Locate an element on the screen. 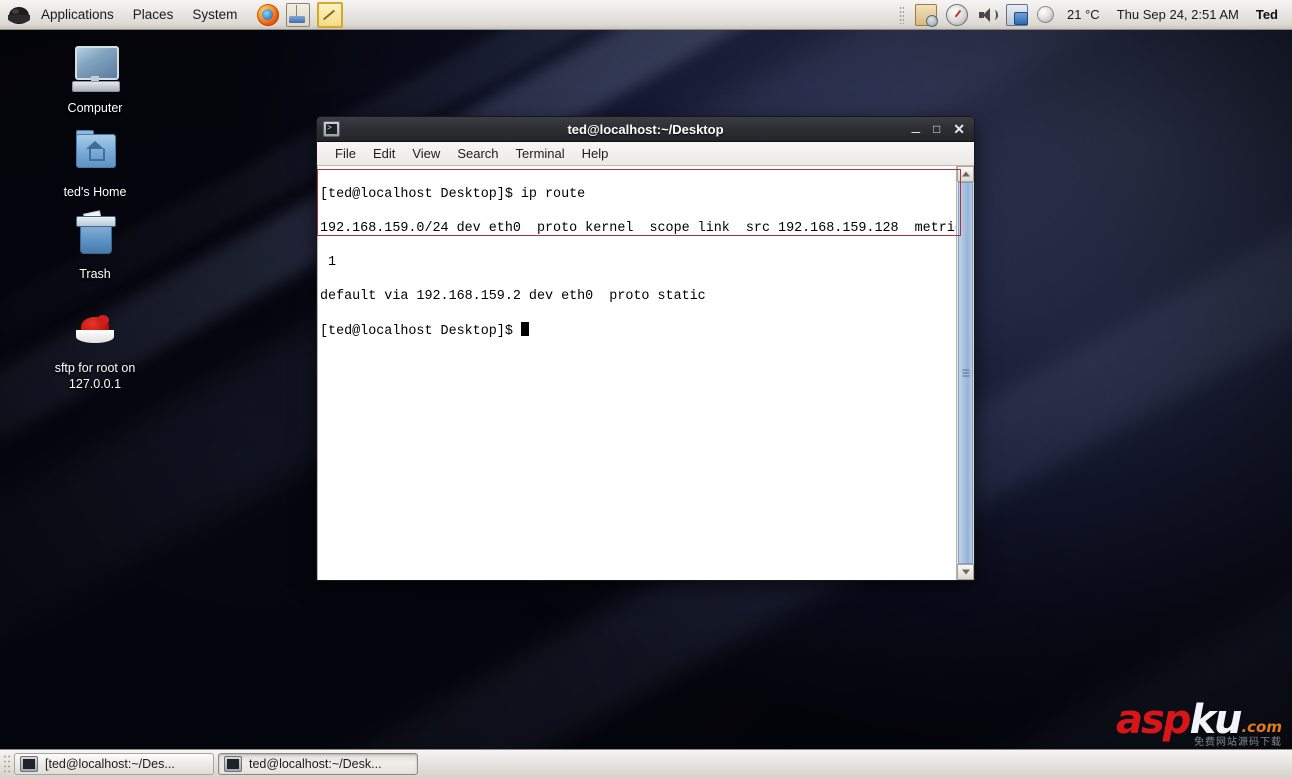  desktop-item-computer: Computer is located at coordinates (95, 81).